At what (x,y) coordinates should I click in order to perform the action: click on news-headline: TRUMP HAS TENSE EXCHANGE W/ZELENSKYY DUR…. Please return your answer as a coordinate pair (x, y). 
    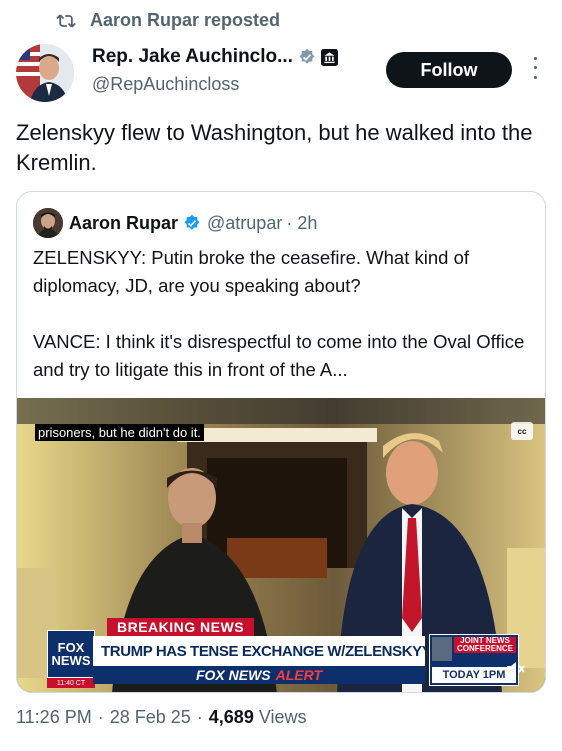
    Looking at the image, I should click on (259, 651).